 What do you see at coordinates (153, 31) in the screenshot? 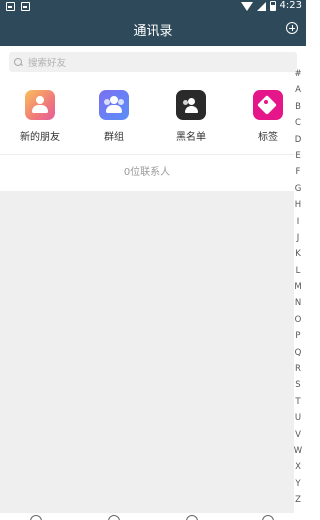
I see `page-title: 通讯录` at bounding box center [153, 31].